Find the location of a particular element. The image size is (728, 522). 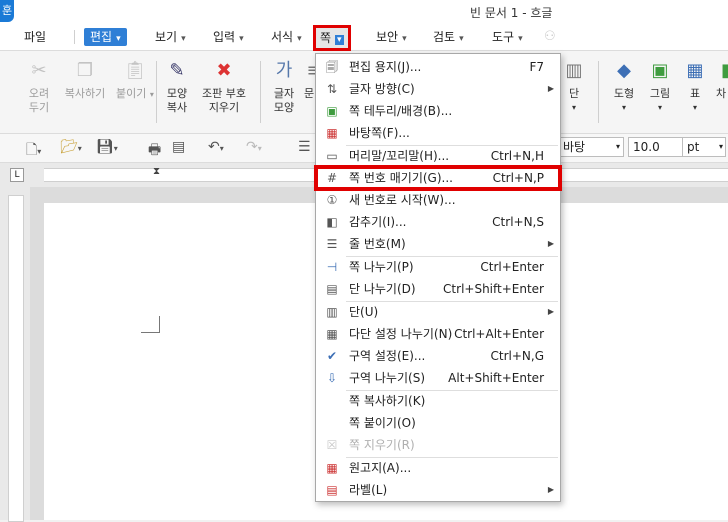

chart-label: 차 is located at coordinates (721, 93).